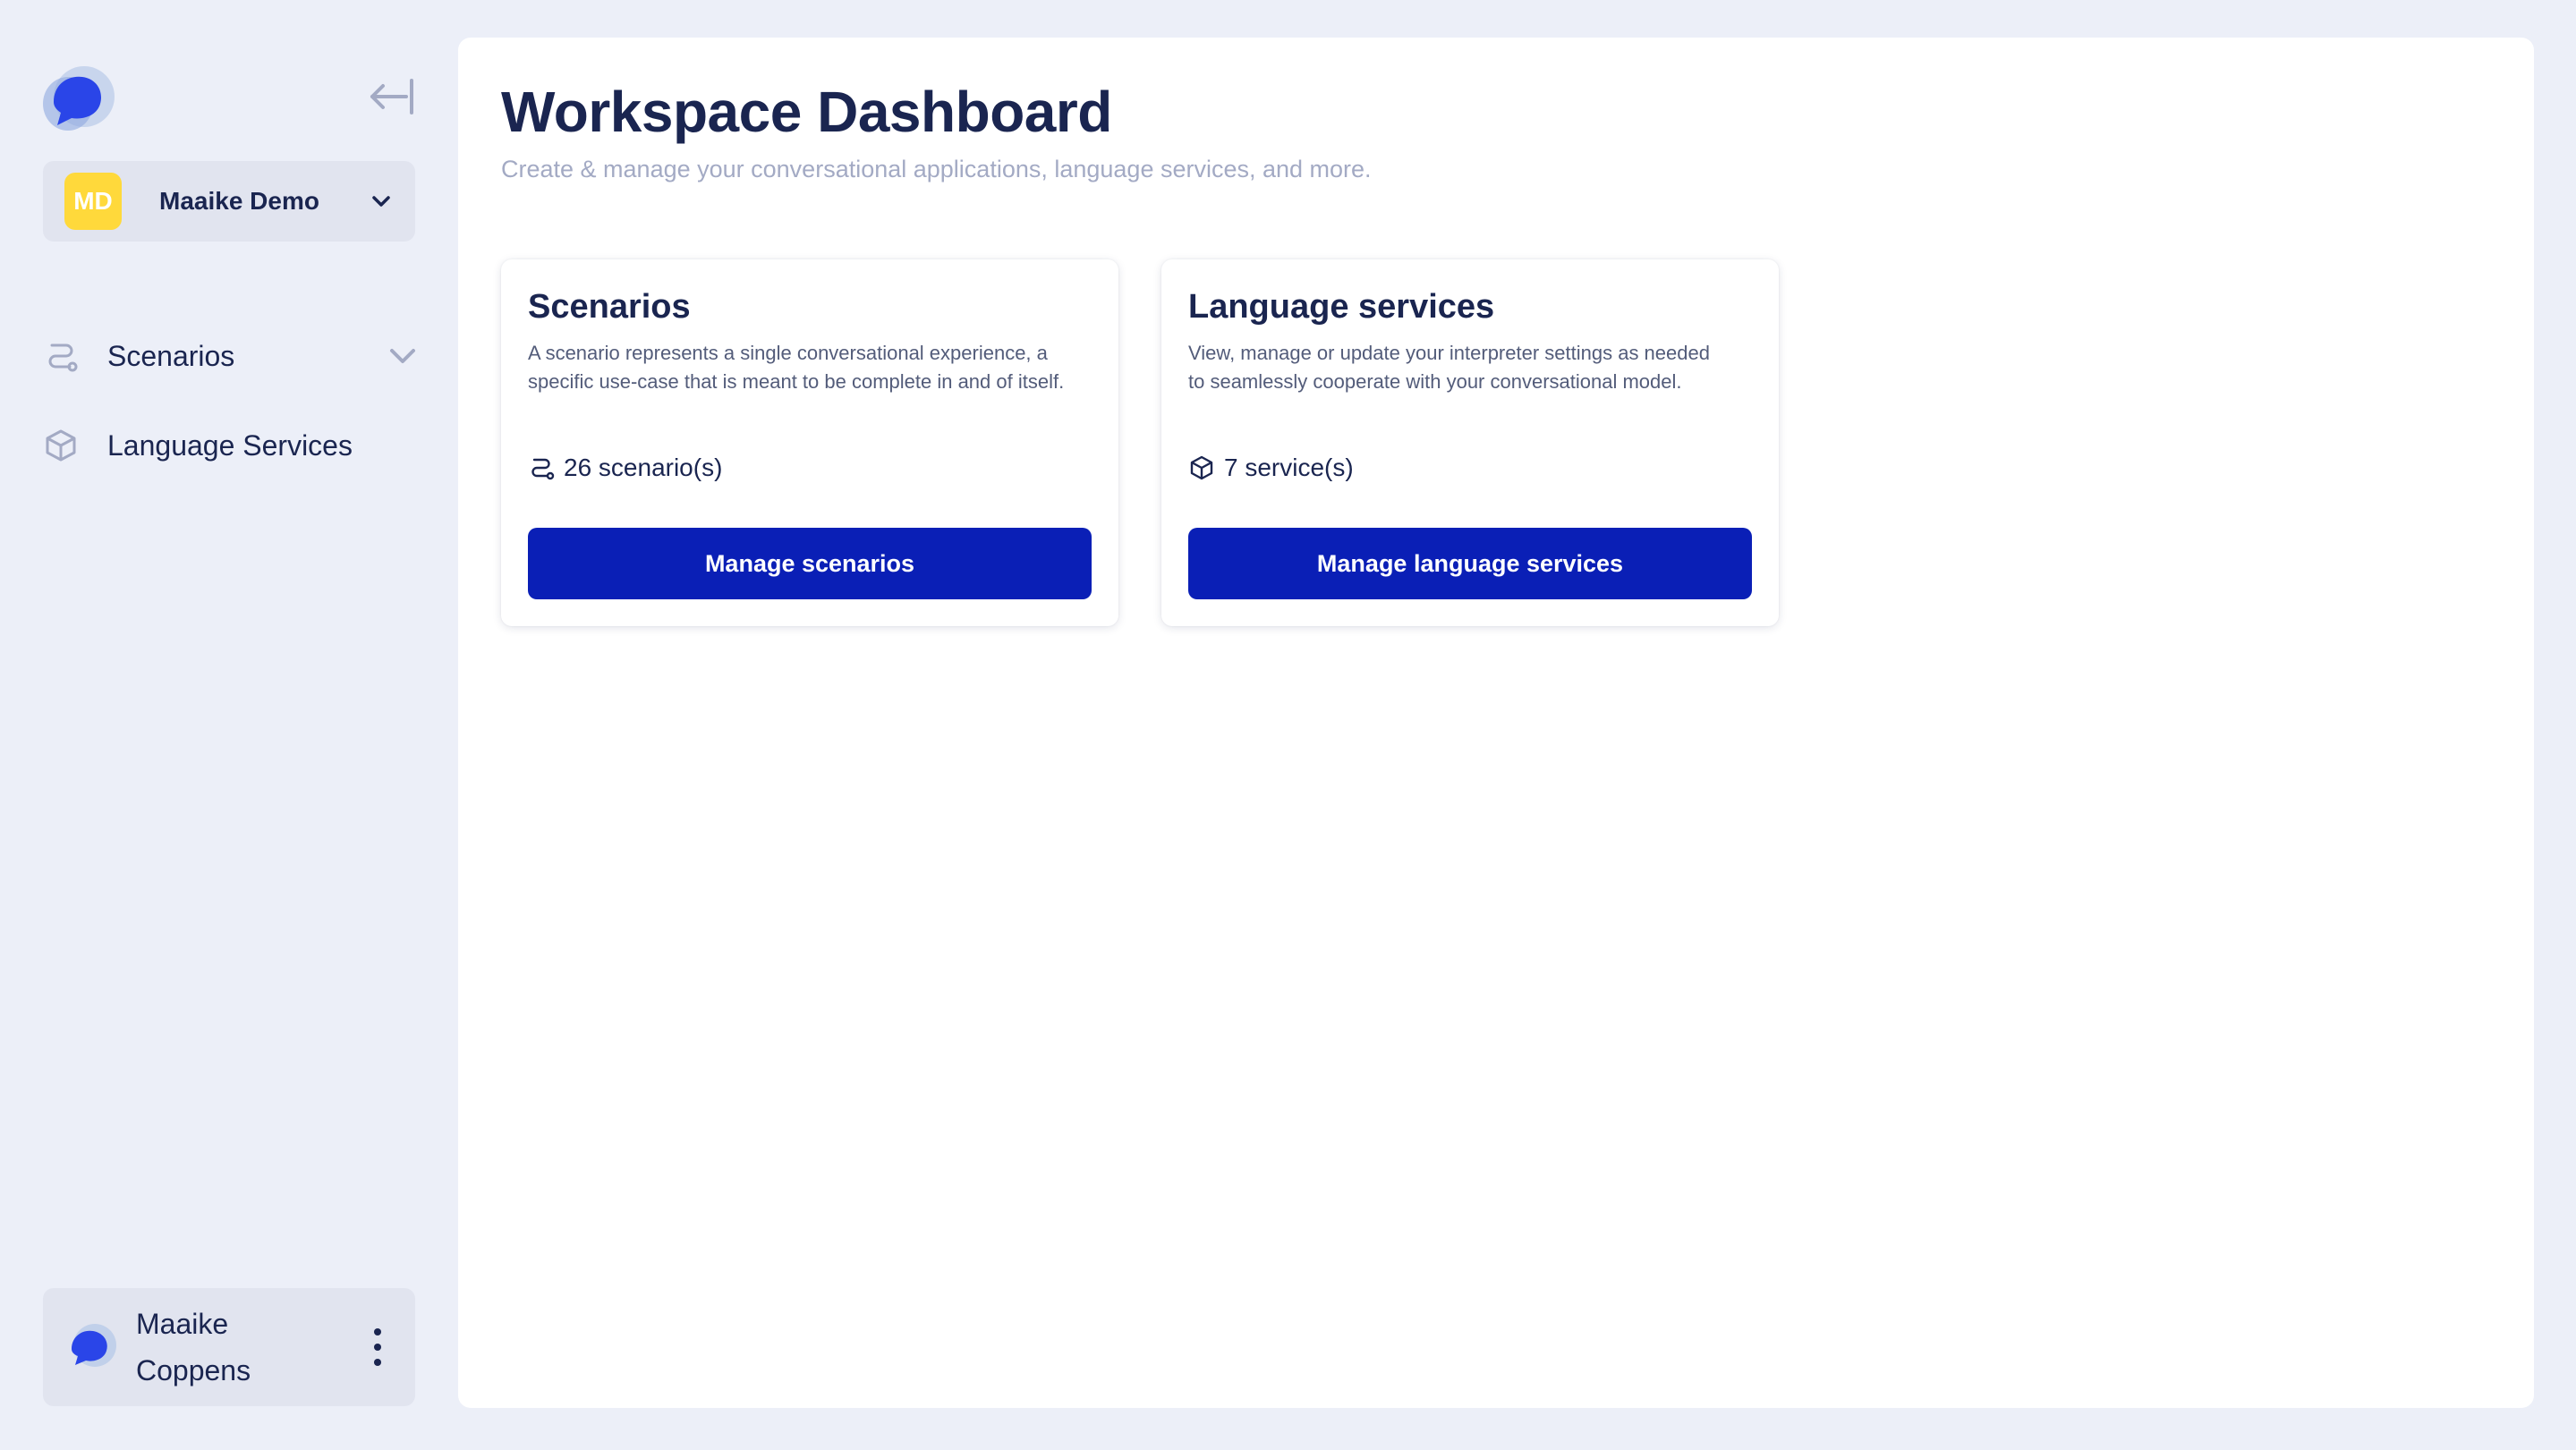  What do you see at coordinates (810, 468) in the screenshot?
I see `scenario-count: 26 scenario(s)` at bounding box center [810, 468].